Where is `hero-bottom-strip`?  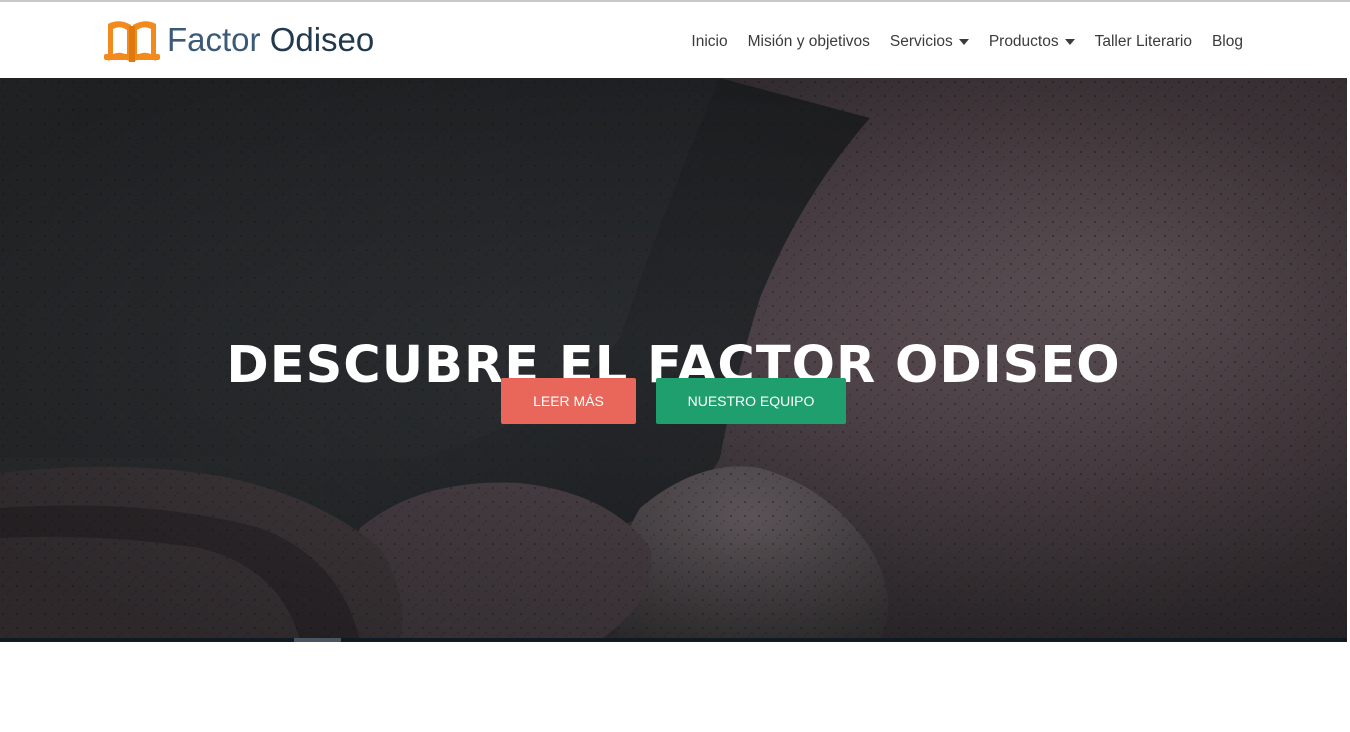 hero-bottom-strip is located at coordinates (675, 640).